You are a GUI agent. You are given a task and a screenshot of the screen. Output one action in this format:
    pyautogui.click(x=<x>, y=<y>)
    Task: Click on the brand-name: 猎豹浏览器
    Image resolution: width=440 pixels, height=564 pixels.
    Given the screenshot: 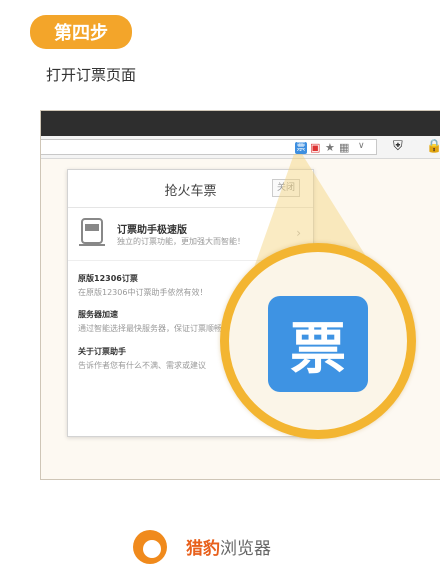 What is the action you would take?
    pyautogui.click(x=228, y=546)
    